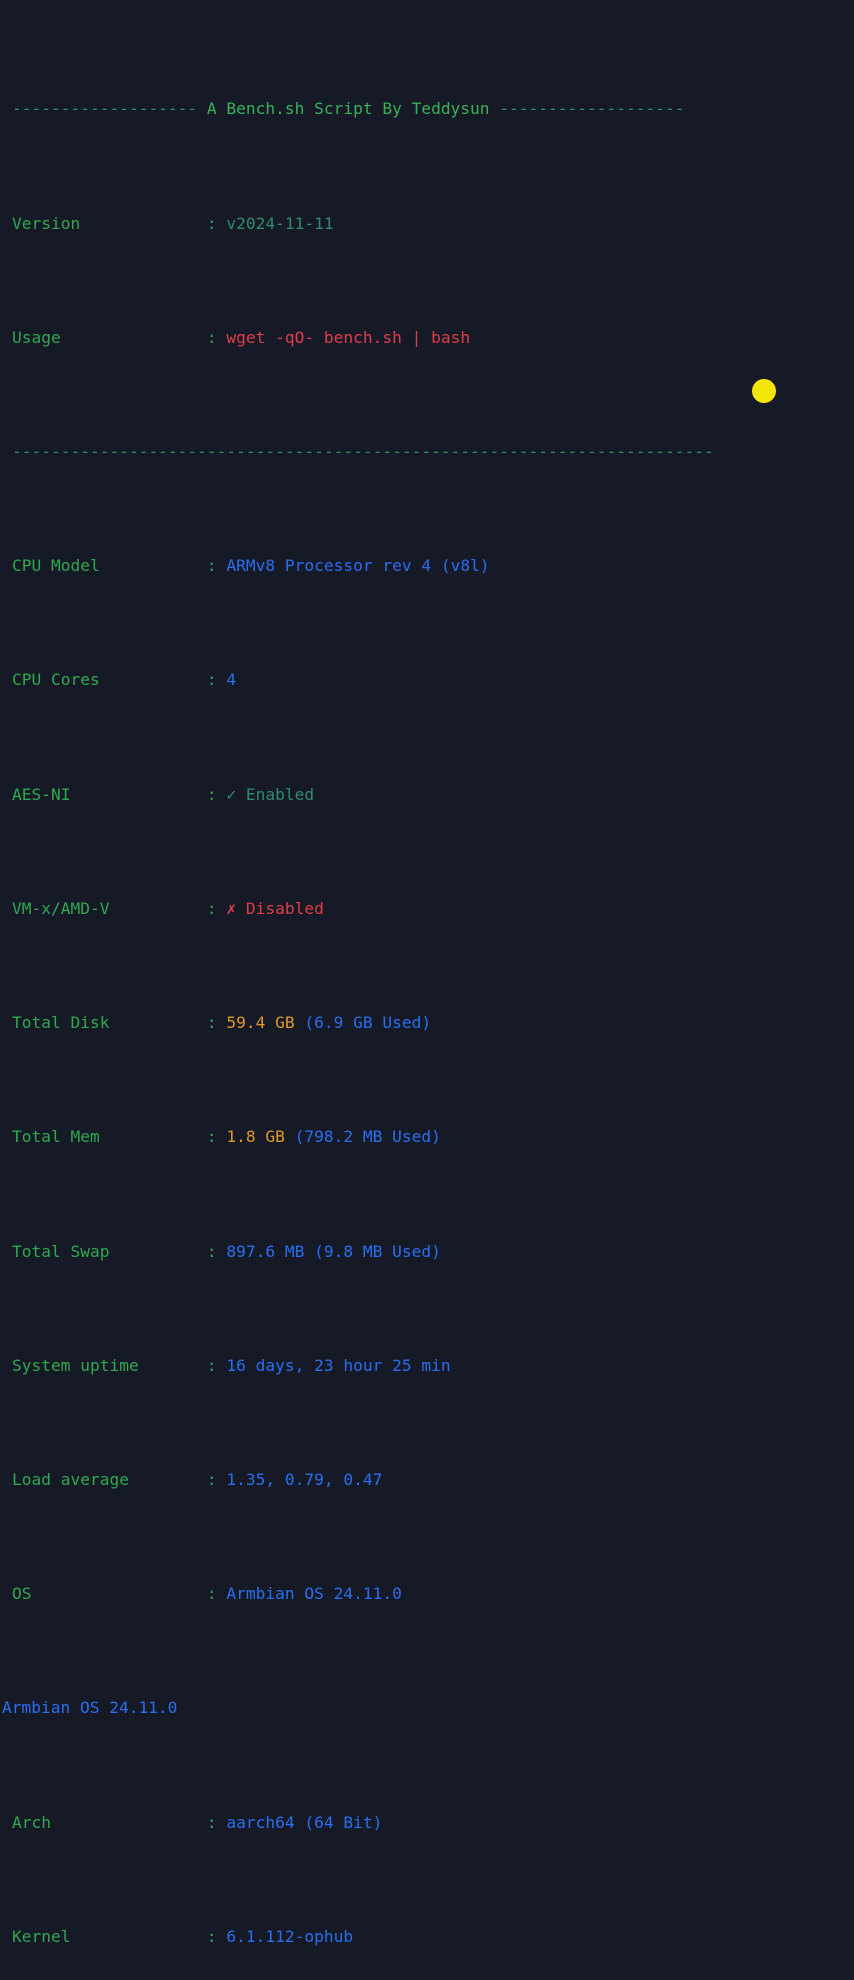 This screenshot has height=1980, width=854. What do you see at coordinates (109, 794) in the screenshot?
I see `label-aes-ni: AES-NI` at bounding box center [109, 794].